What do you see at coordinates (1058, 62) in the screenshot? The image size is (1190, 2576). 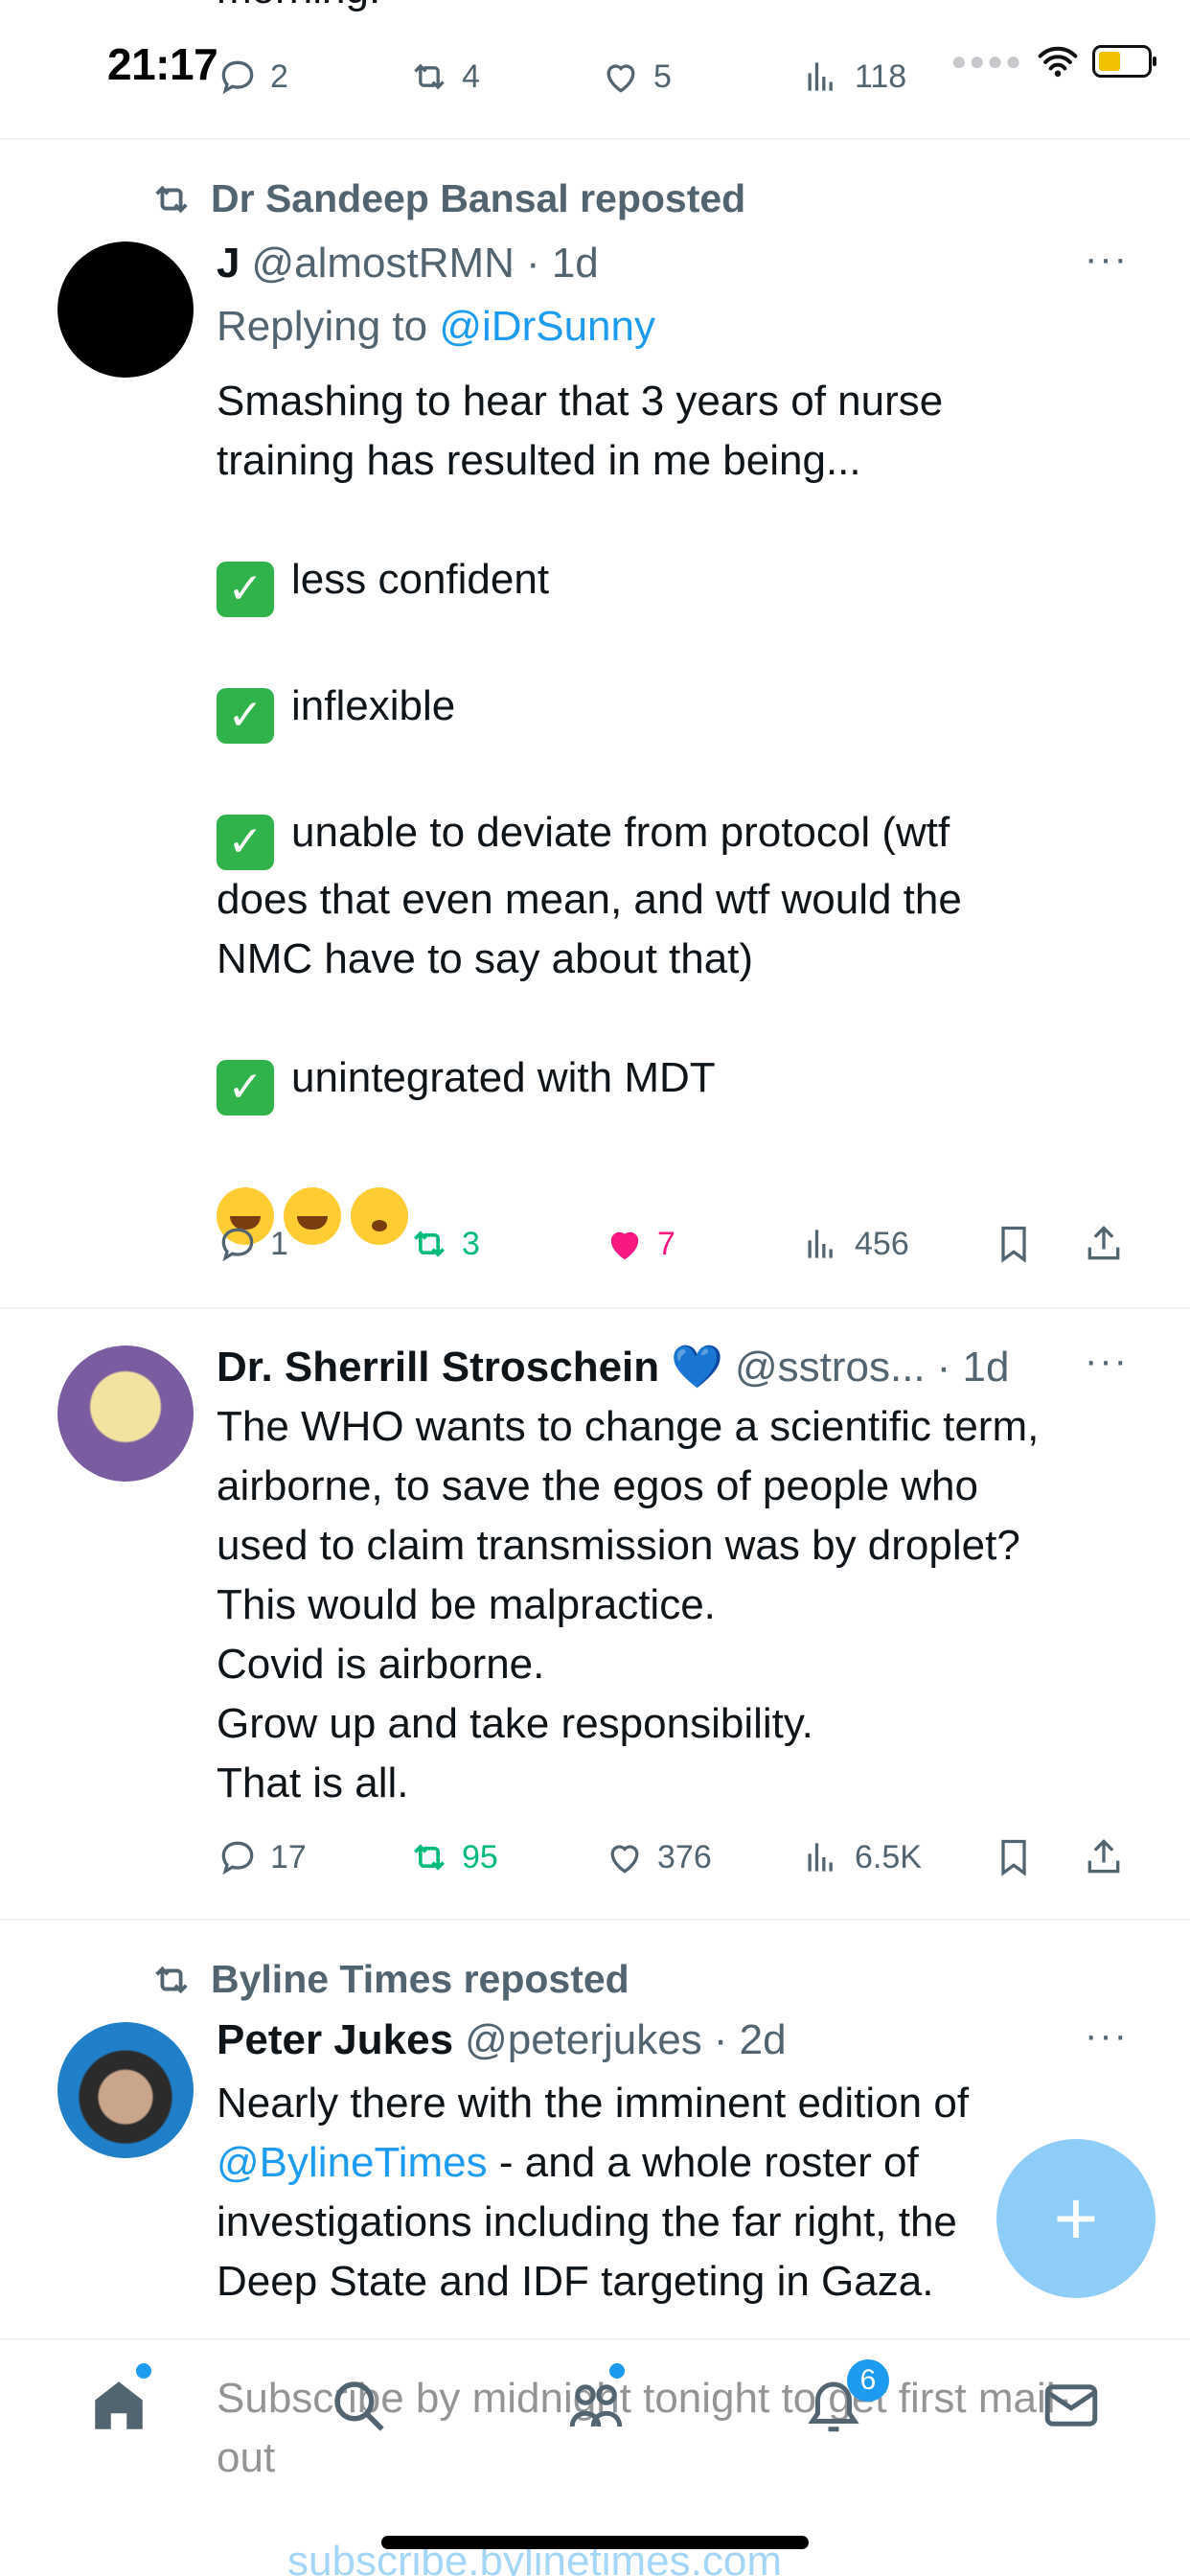 I see `wifi-icon` at bounding box center [1058, 62].